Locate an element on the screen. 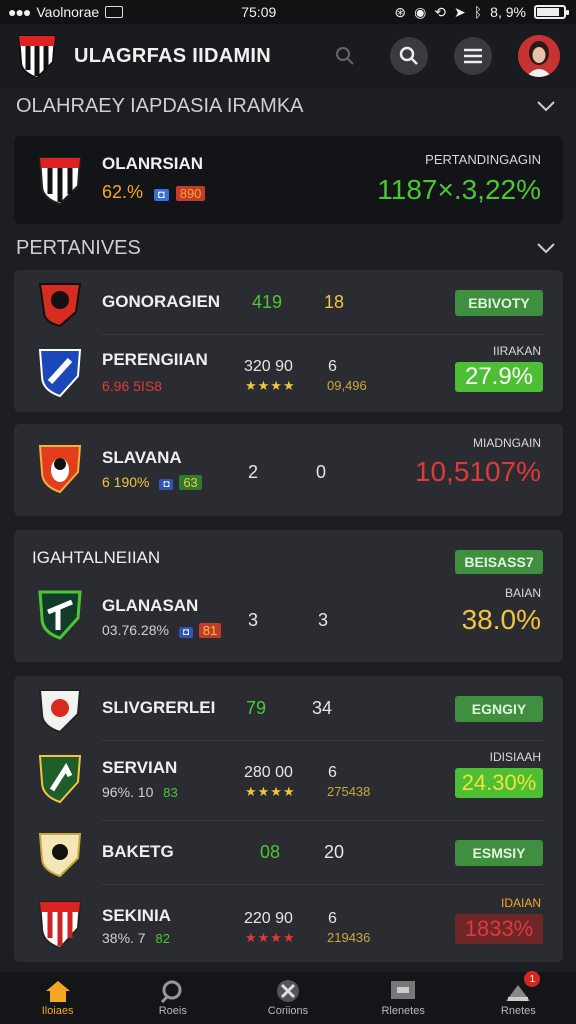 This screenshot has width=576, height=1024. score-home: 79 is located at coordinates (256, 708).